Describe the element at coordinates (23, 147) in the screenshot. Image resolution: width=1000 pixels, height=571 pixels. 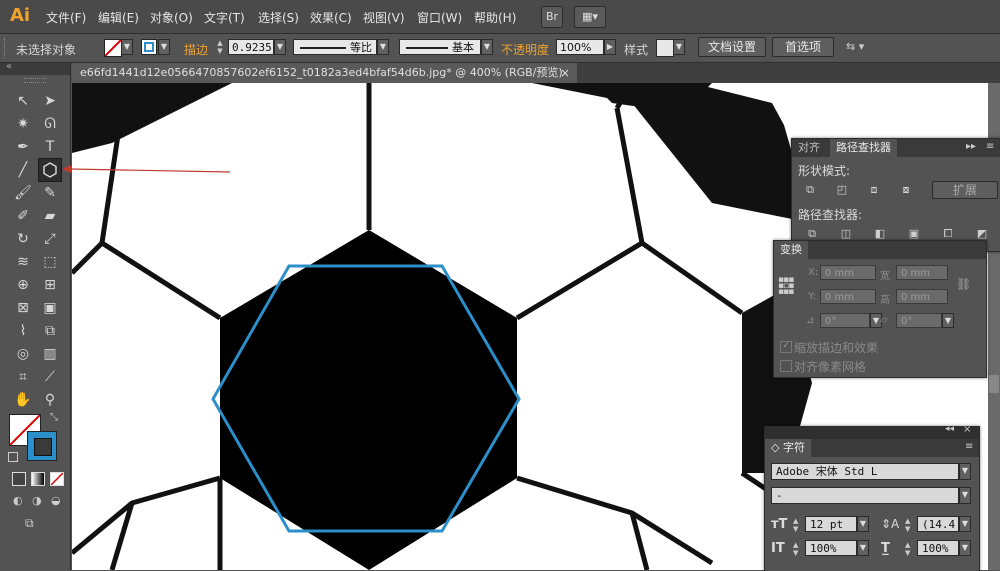
I see `pen-tool-icon: ✒` at that location.